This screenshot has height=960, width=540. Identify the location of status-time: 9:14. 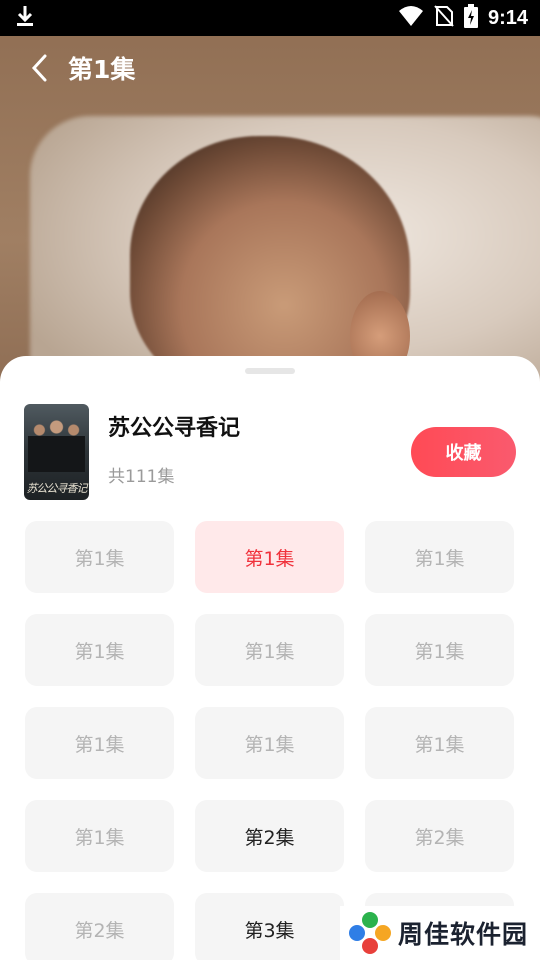
(507, 17).